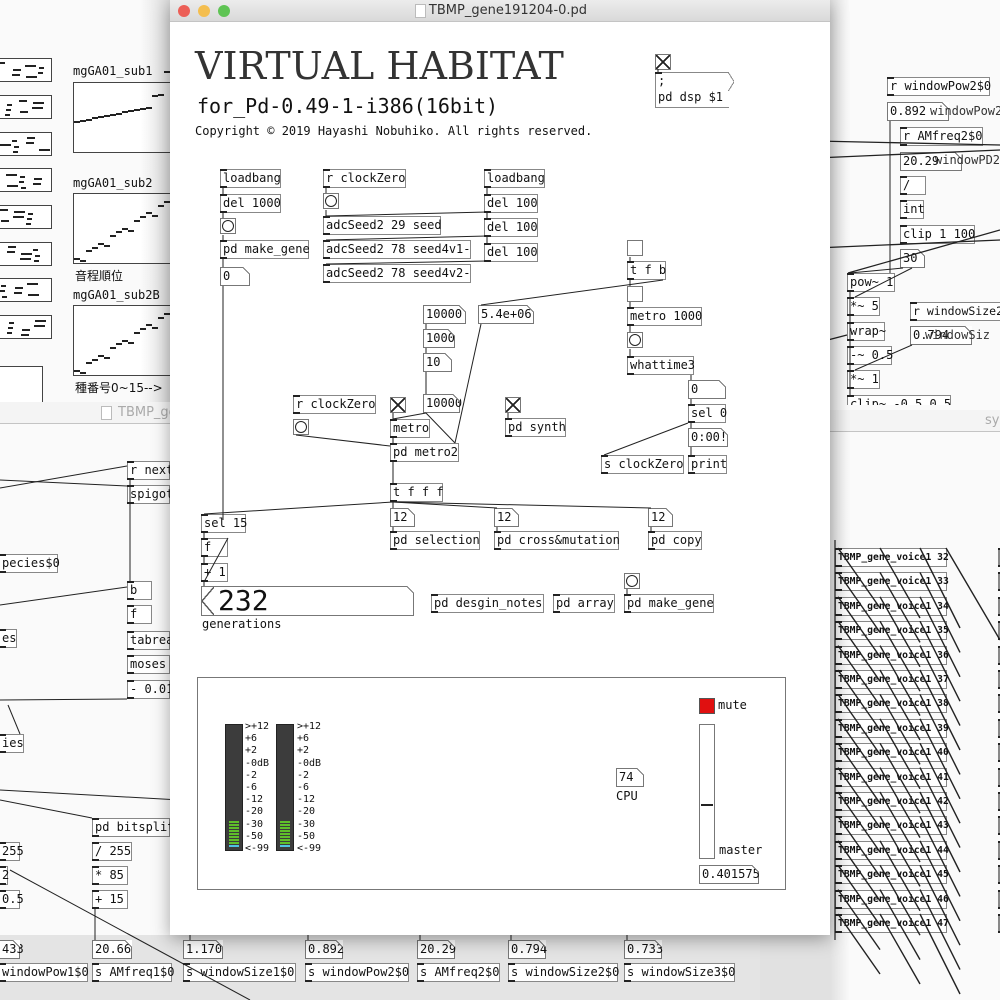 This screenshot has width=1000, height=1000. What do you see at coordinates (410, 428) in the screenshot?
I see `object-box: metro` at bounding box center [410, 428].